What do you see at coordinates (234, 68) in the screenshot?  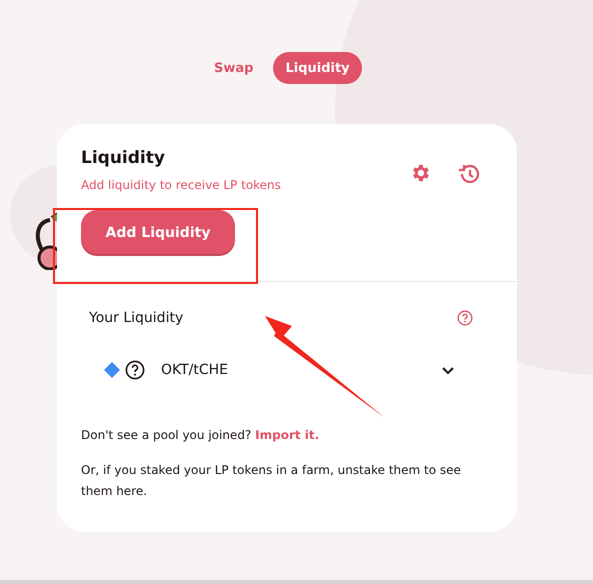 I see `tab: Swap` at bounding box center [234, 68].